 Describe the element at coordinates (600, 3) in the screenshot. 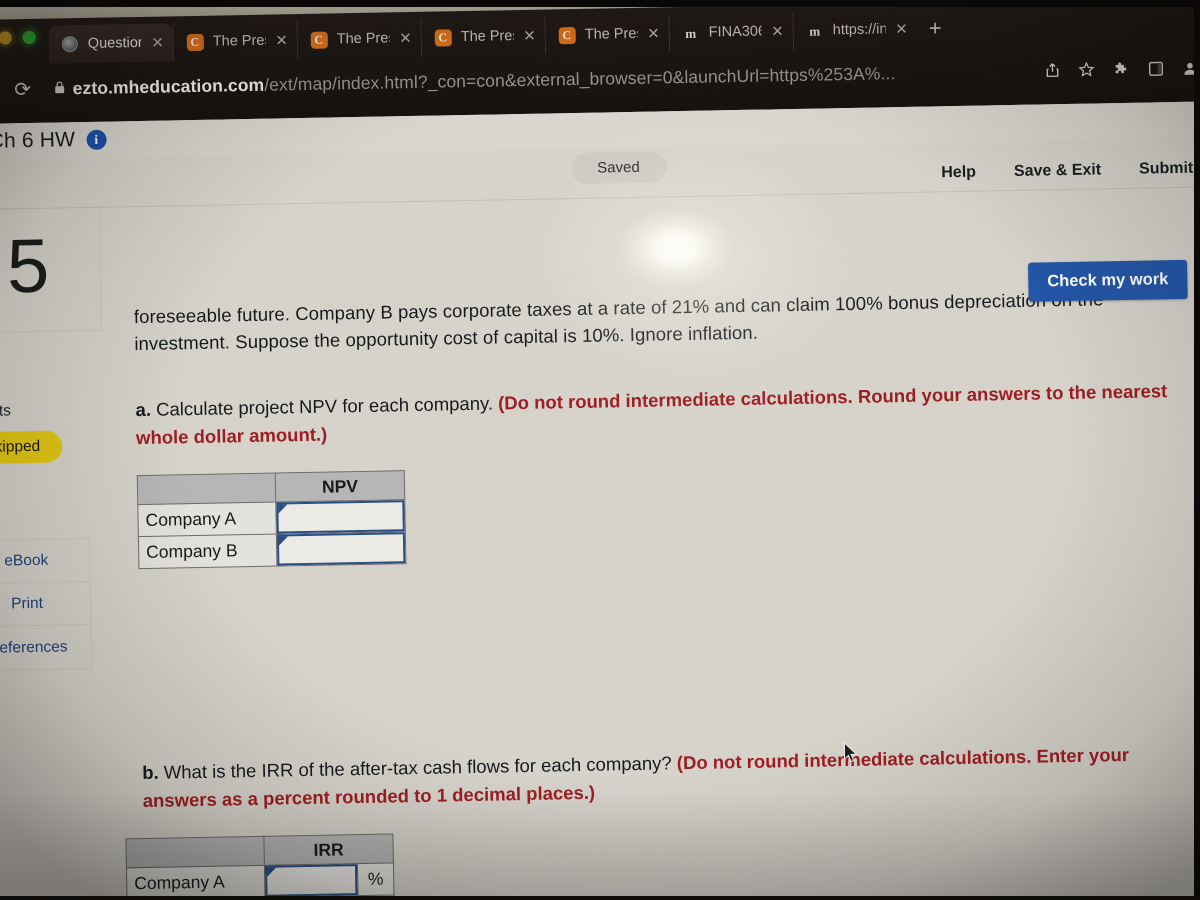

I see `screen-bezel-top` at that location.